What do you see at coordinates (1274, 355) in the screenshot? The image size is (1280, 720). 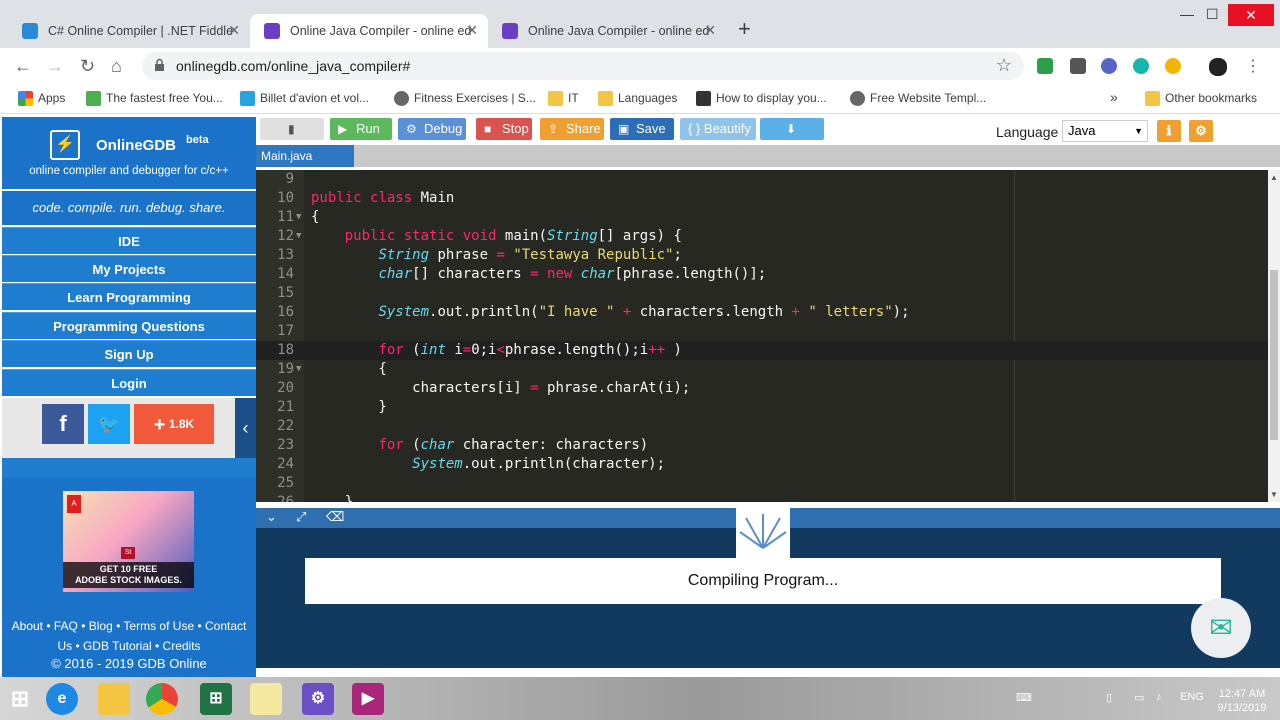 I see `scroll-thumb` at bounding box center [1274, 355].